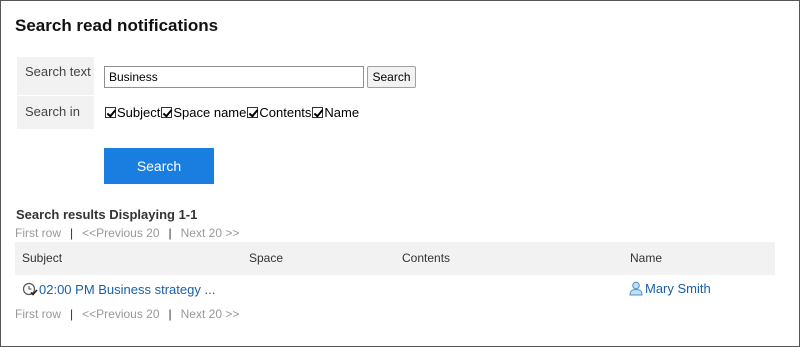 This screenshot has width=800, height=347. I want to click on pager-bottom: First row | <<Previous 20 | Next 20 >>, so click(127, 314).